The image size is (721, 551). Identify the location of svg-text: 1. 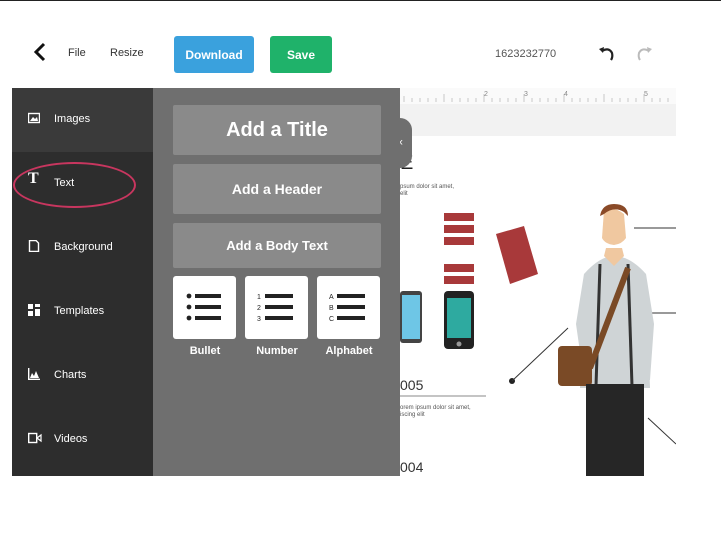
(259, 297).